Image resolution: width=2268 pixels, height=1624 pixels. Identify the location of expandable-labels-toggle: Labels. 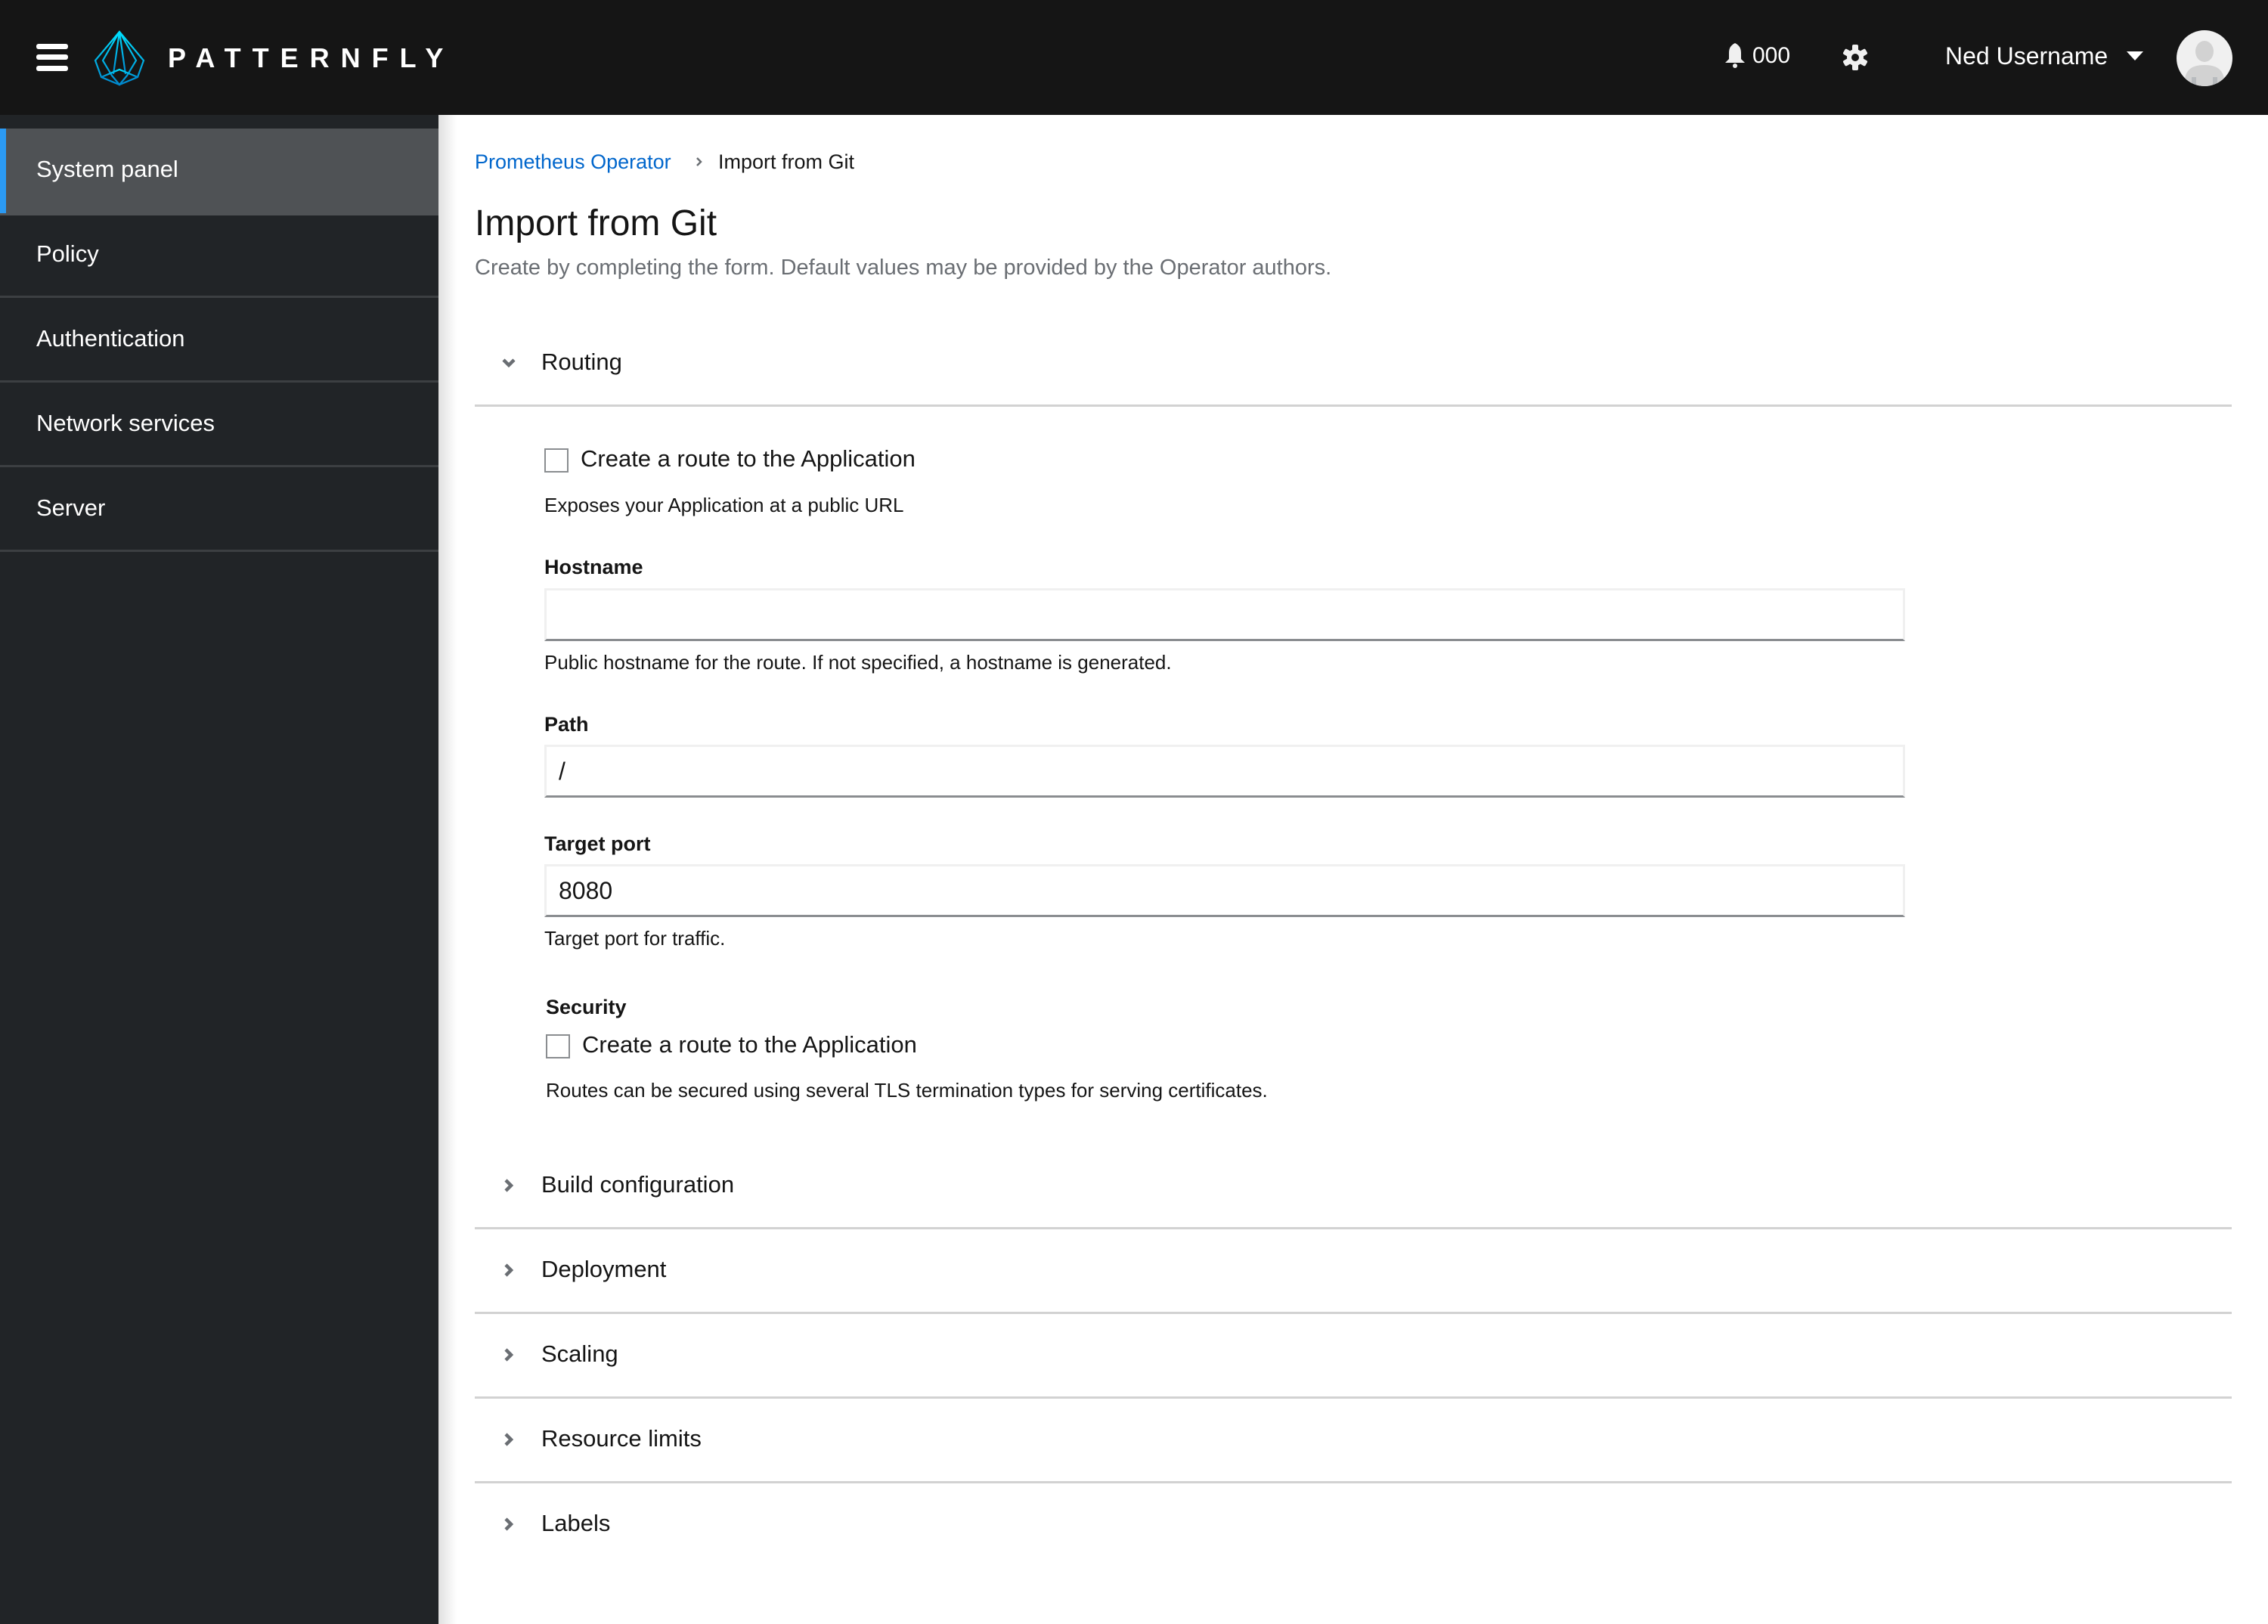
(1353, 1524).